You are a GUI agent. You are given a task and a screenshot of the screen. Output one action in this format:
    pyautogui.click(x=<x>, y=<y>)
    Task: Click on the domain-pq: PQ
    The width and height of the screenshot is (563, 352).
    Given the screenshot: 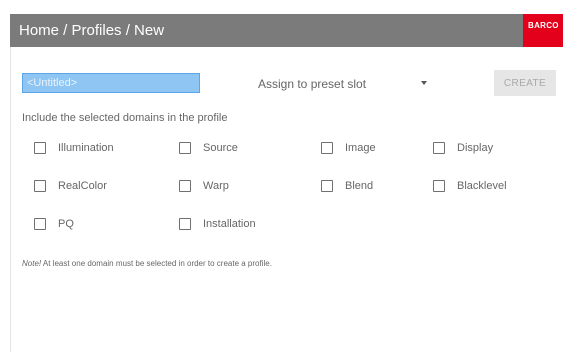 What is the action you would take?
    pyautogui.click(x=54, y=224)
    